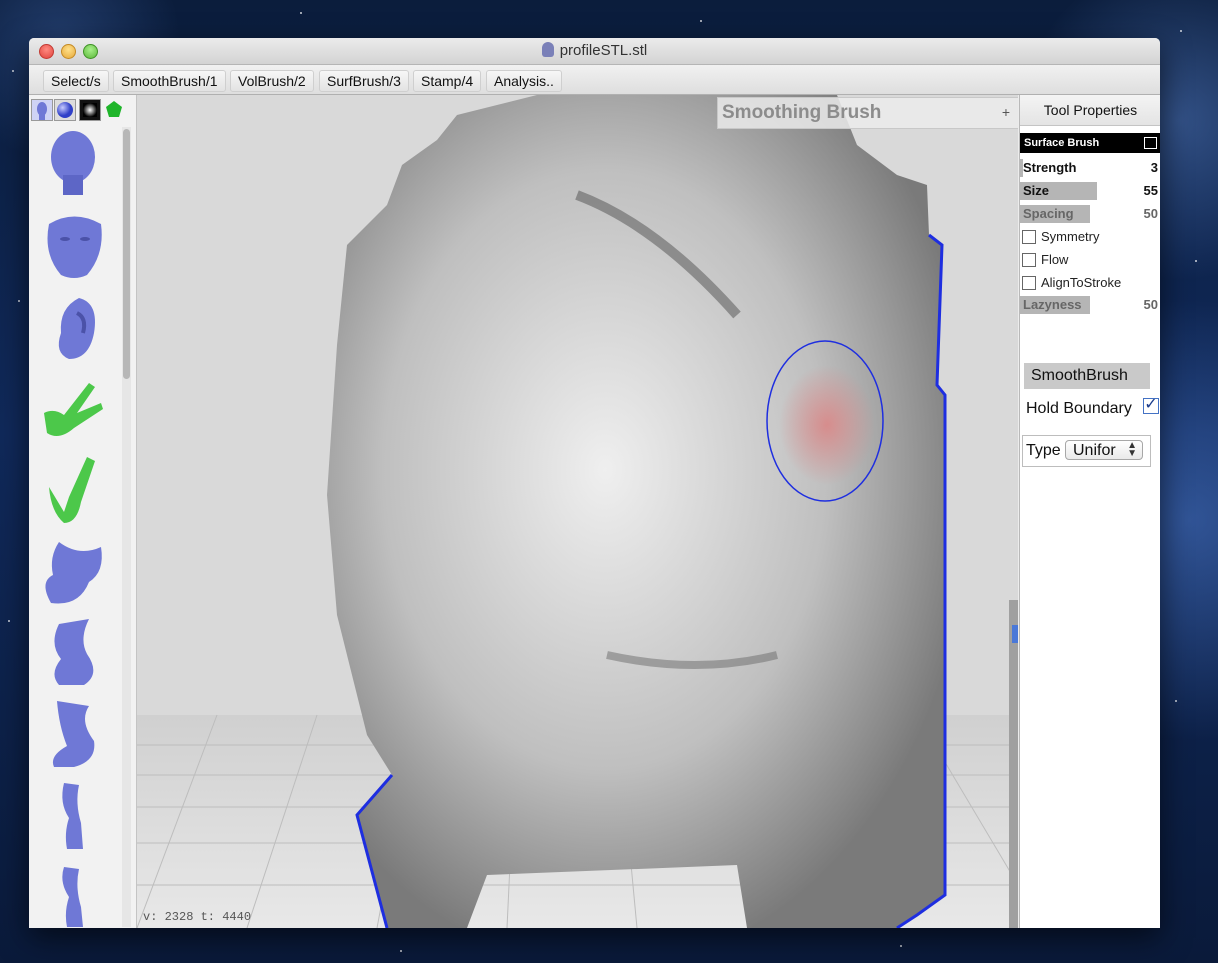 The height and width of the screenshot is (963, 1218). Describe the element at coordinates (802, 112) in the screenshot. I see `brush-title: Smoothing Brush` at that location.